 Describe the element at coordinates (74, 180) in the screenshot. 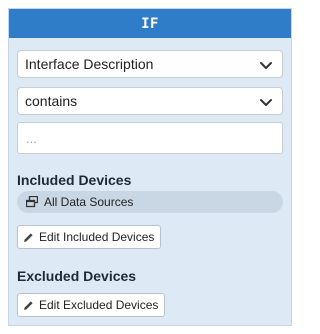

I see `included-devices-heading: Included Devices` at that location.